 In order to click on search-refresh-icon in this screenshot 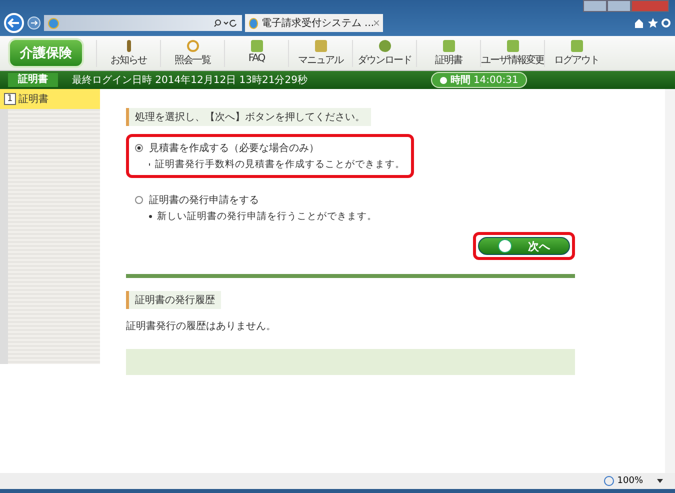, I will do `click(226, 23)`.